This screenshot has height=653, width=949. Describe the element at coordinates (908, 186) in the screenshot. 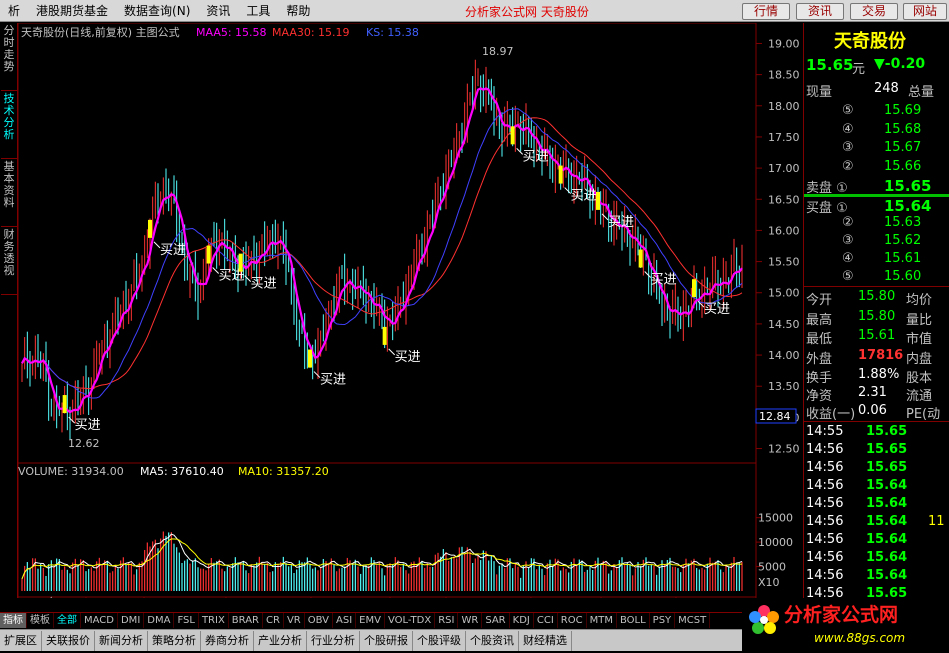

I see `ask-price: 15.65` at that location.